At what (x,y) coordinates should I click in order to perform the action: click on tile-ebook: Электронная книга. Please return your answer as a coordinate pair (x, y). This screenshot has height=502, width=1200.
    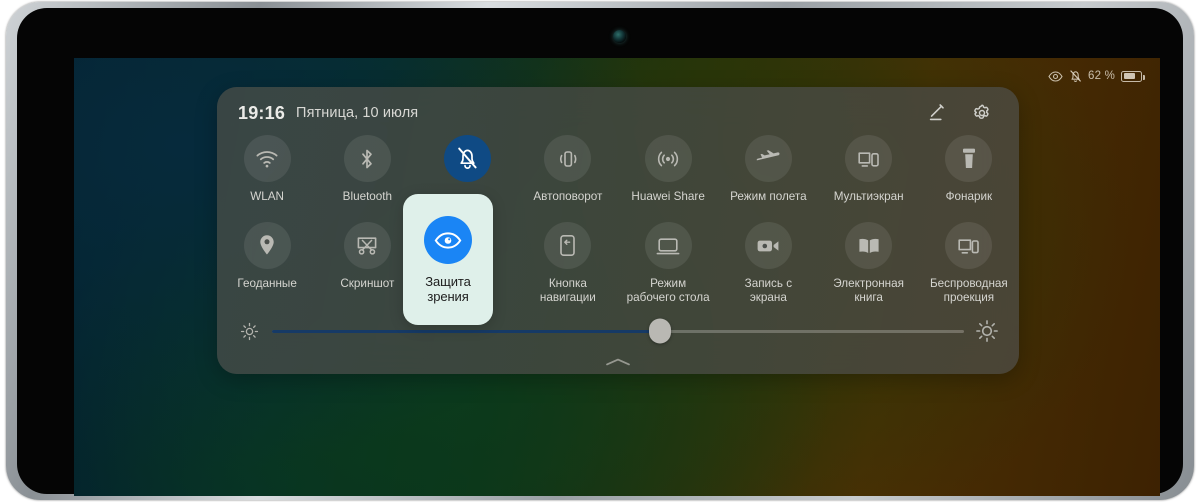
    Looking at the image, I should click on (869, 263).